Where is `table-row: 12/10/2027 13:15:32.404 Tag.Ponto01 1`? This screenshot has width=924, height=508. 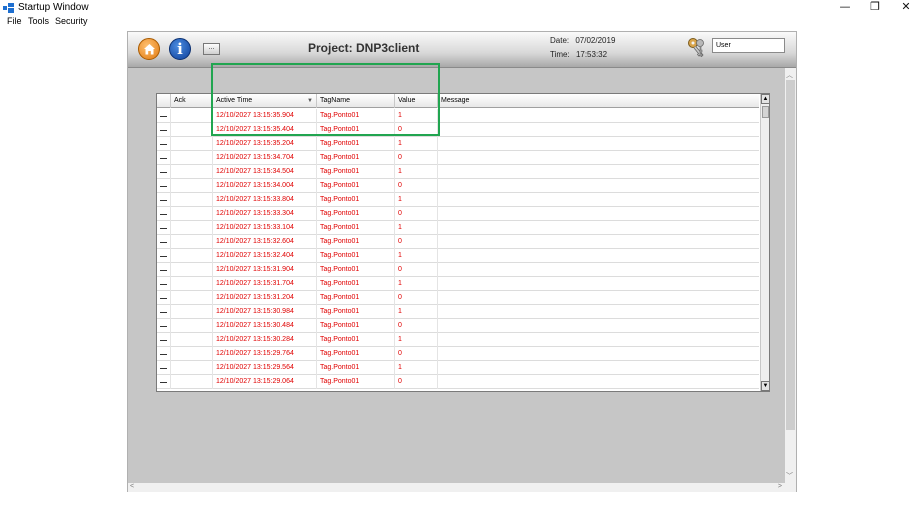
table-row: 12/10/2027 13:15:32.404 Tag.Ponto01 1 is located at coordinates (458, 256).